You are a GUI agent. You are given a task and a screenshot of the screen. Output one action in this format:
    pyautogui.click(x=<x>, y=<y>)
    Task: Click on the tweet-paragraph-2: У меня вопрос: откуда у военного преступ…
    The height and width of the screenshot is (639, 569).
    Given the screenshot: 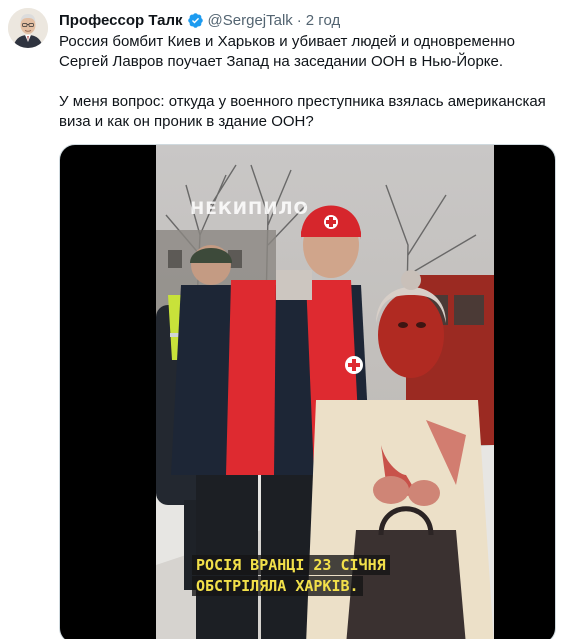 What is the action you would take?
    pyautogui.click(x=302, y=111)
    